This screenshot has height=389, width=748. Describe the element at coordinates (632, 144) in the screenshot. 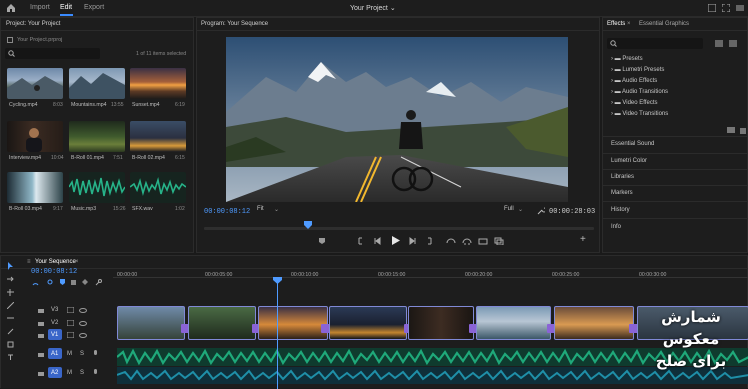

I see `panel-essential-sound: Essential Sound` at that location.